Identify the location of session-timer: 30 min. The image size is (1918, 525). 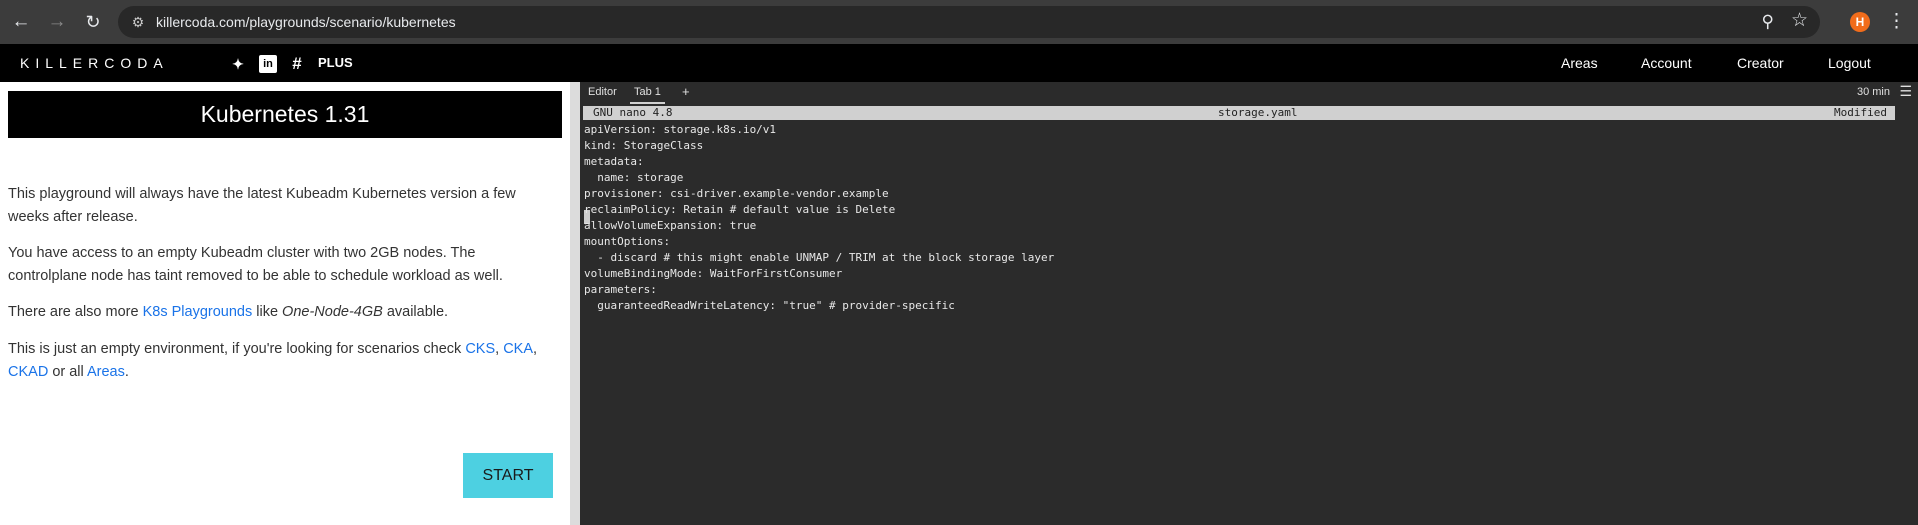
(1873, 92).